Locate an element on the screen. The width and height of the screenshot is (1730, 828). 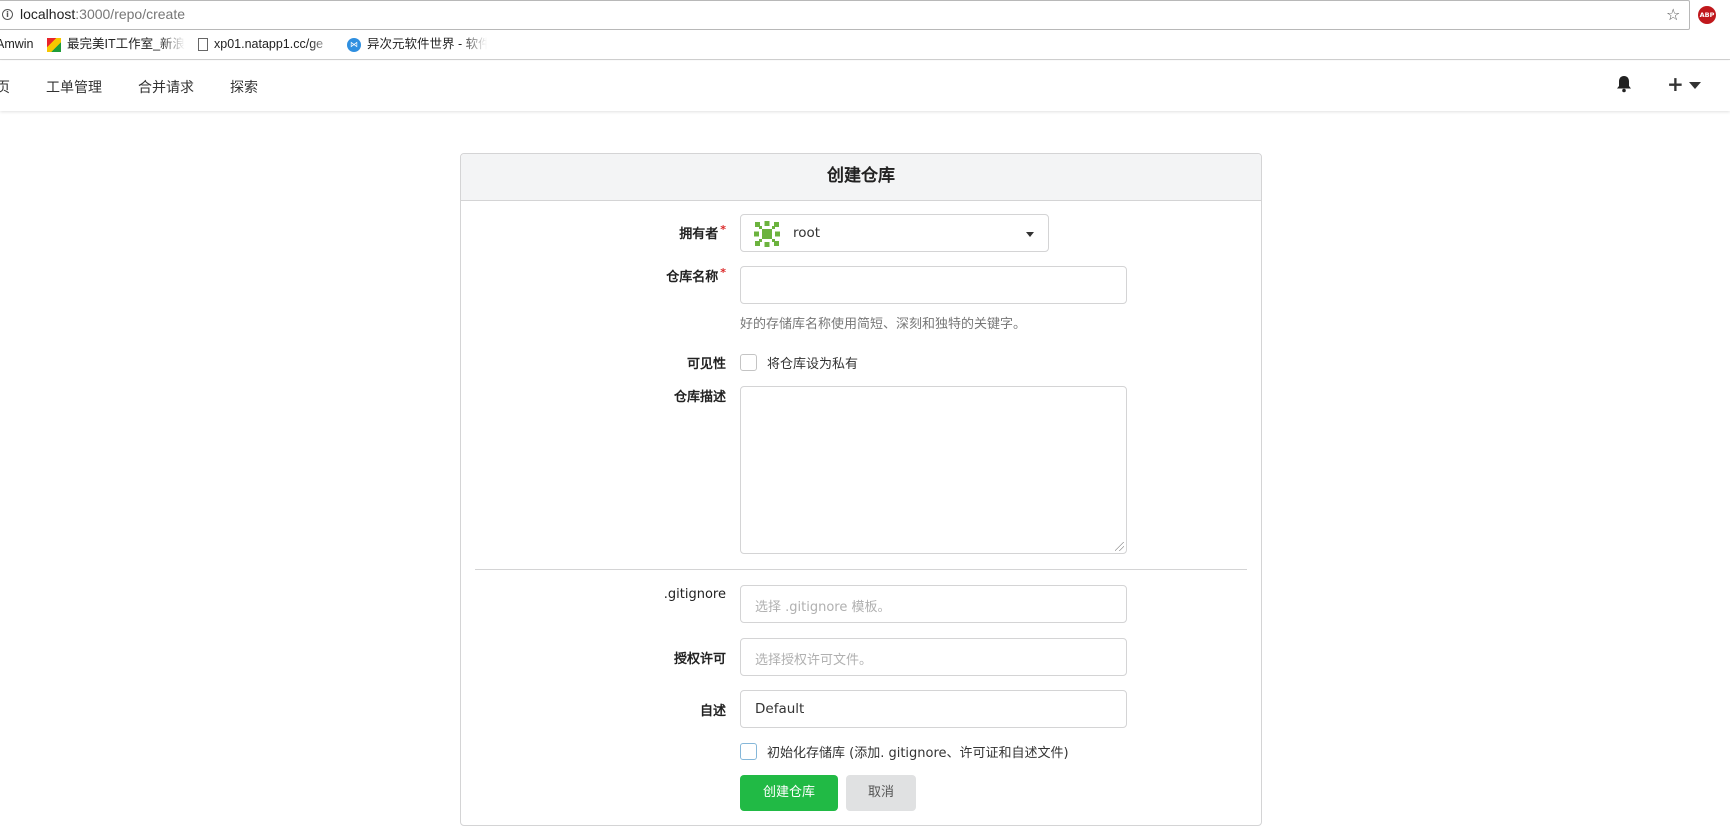
private-checkbox is located at coordinates (748, 362).